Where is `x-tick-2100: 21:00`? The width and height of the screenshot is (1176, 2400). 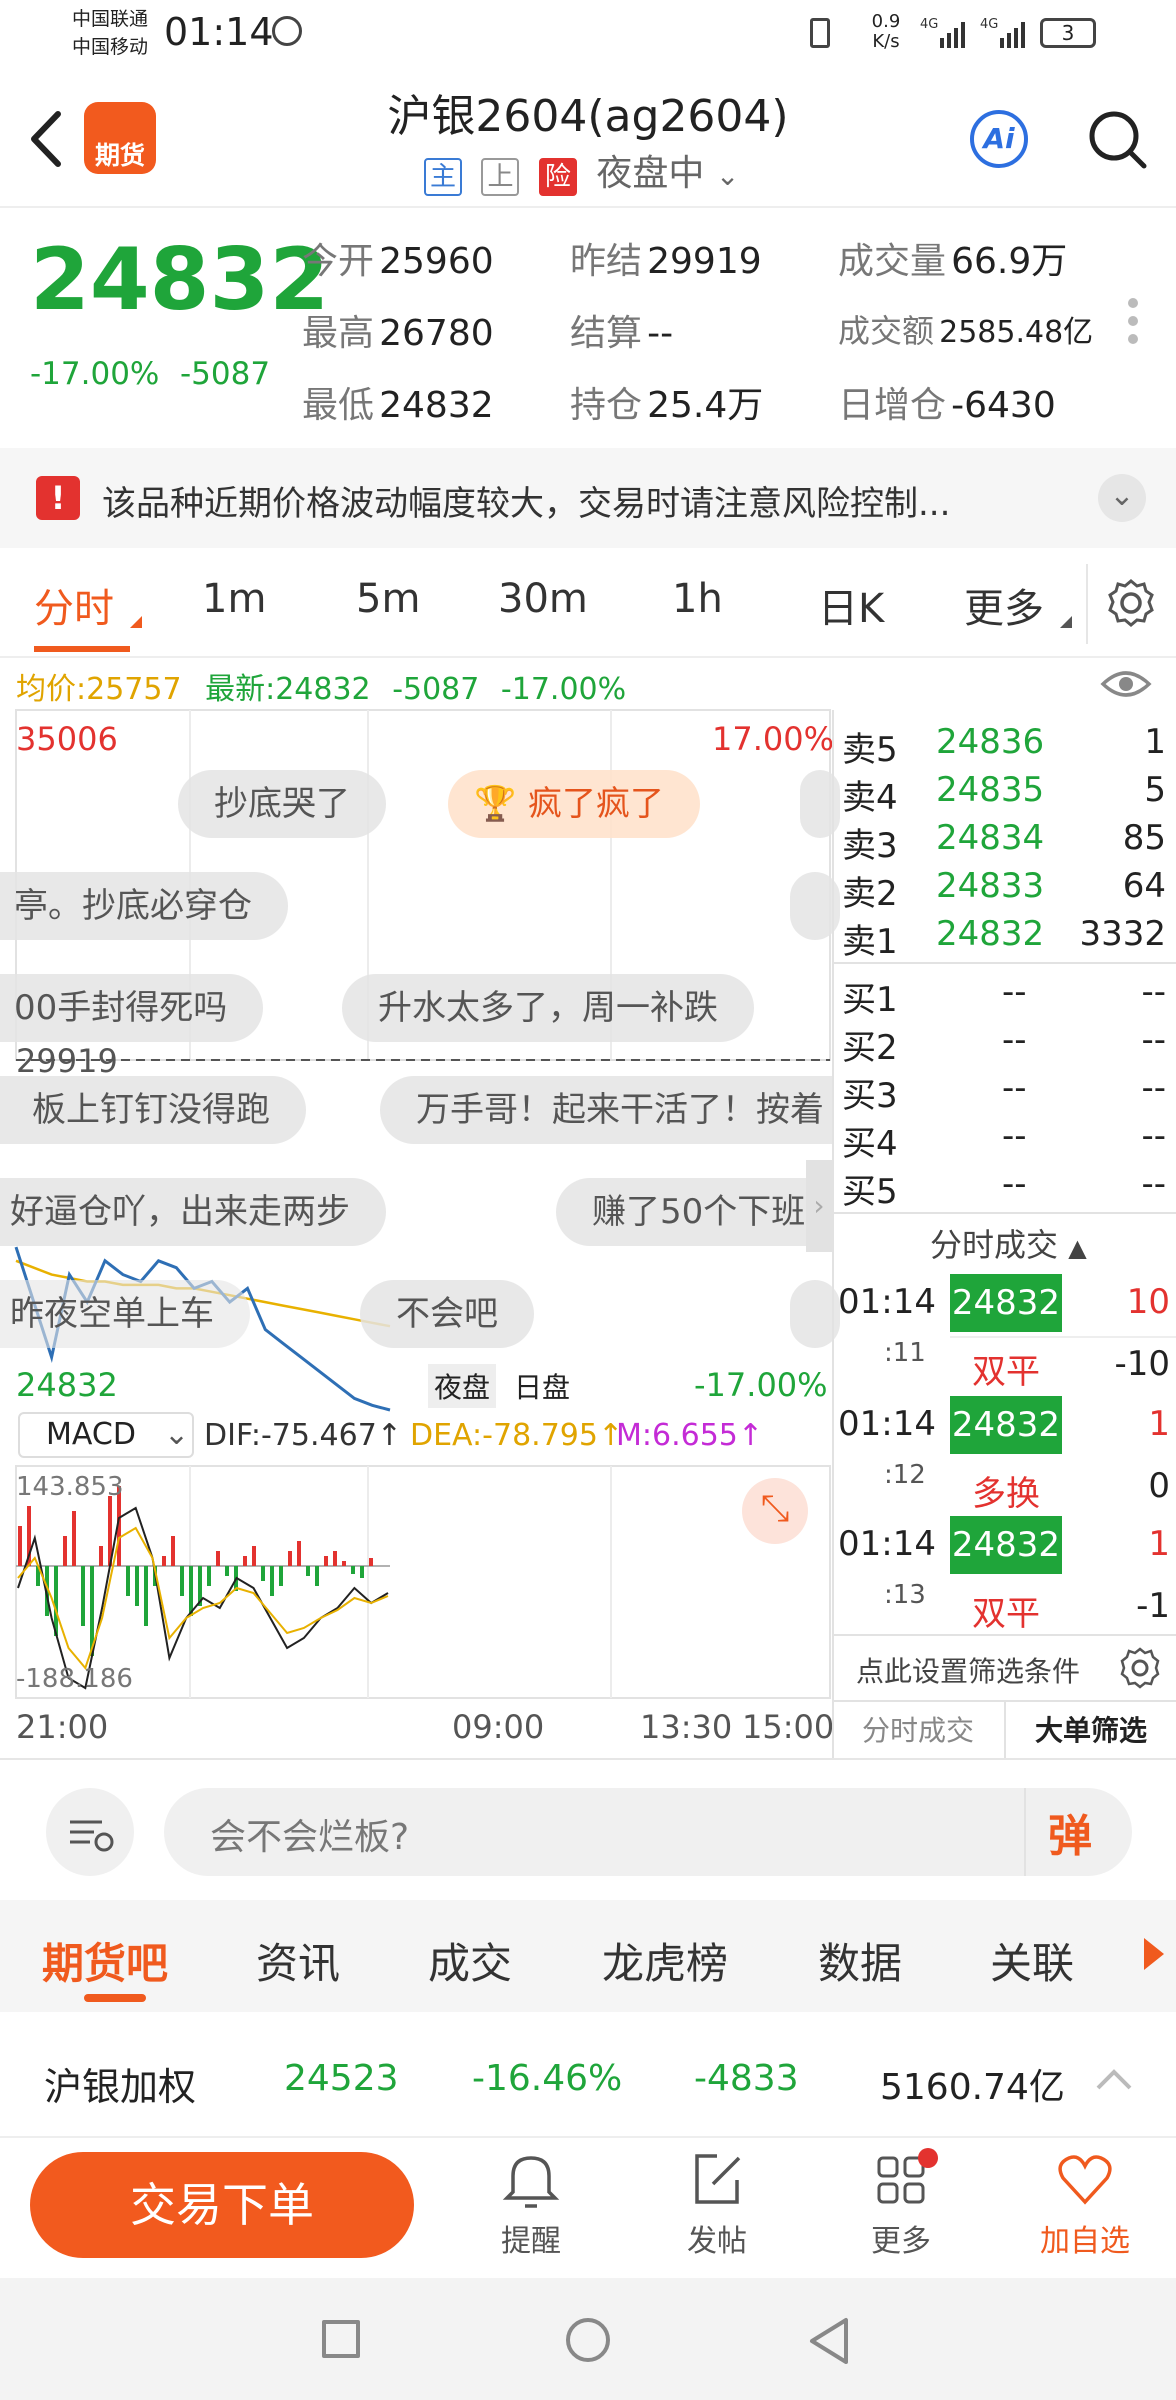 x-tick-2100: 21:00 is located at coordinates (62, 1727).